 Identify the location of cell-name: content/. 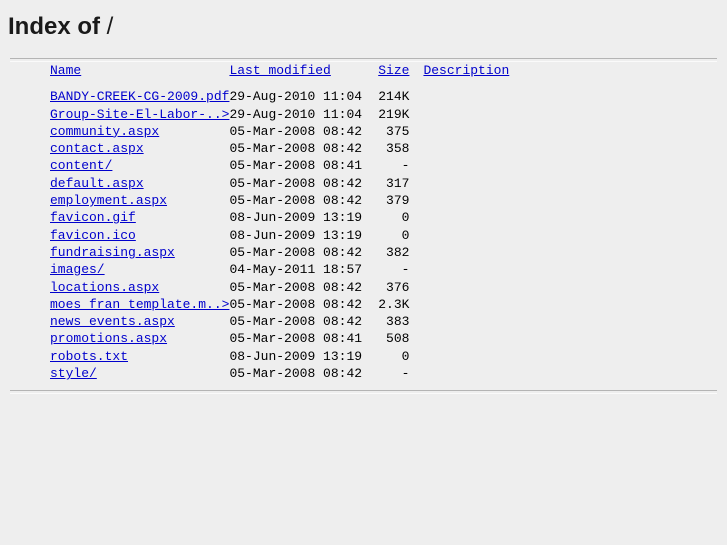
(118, 165).